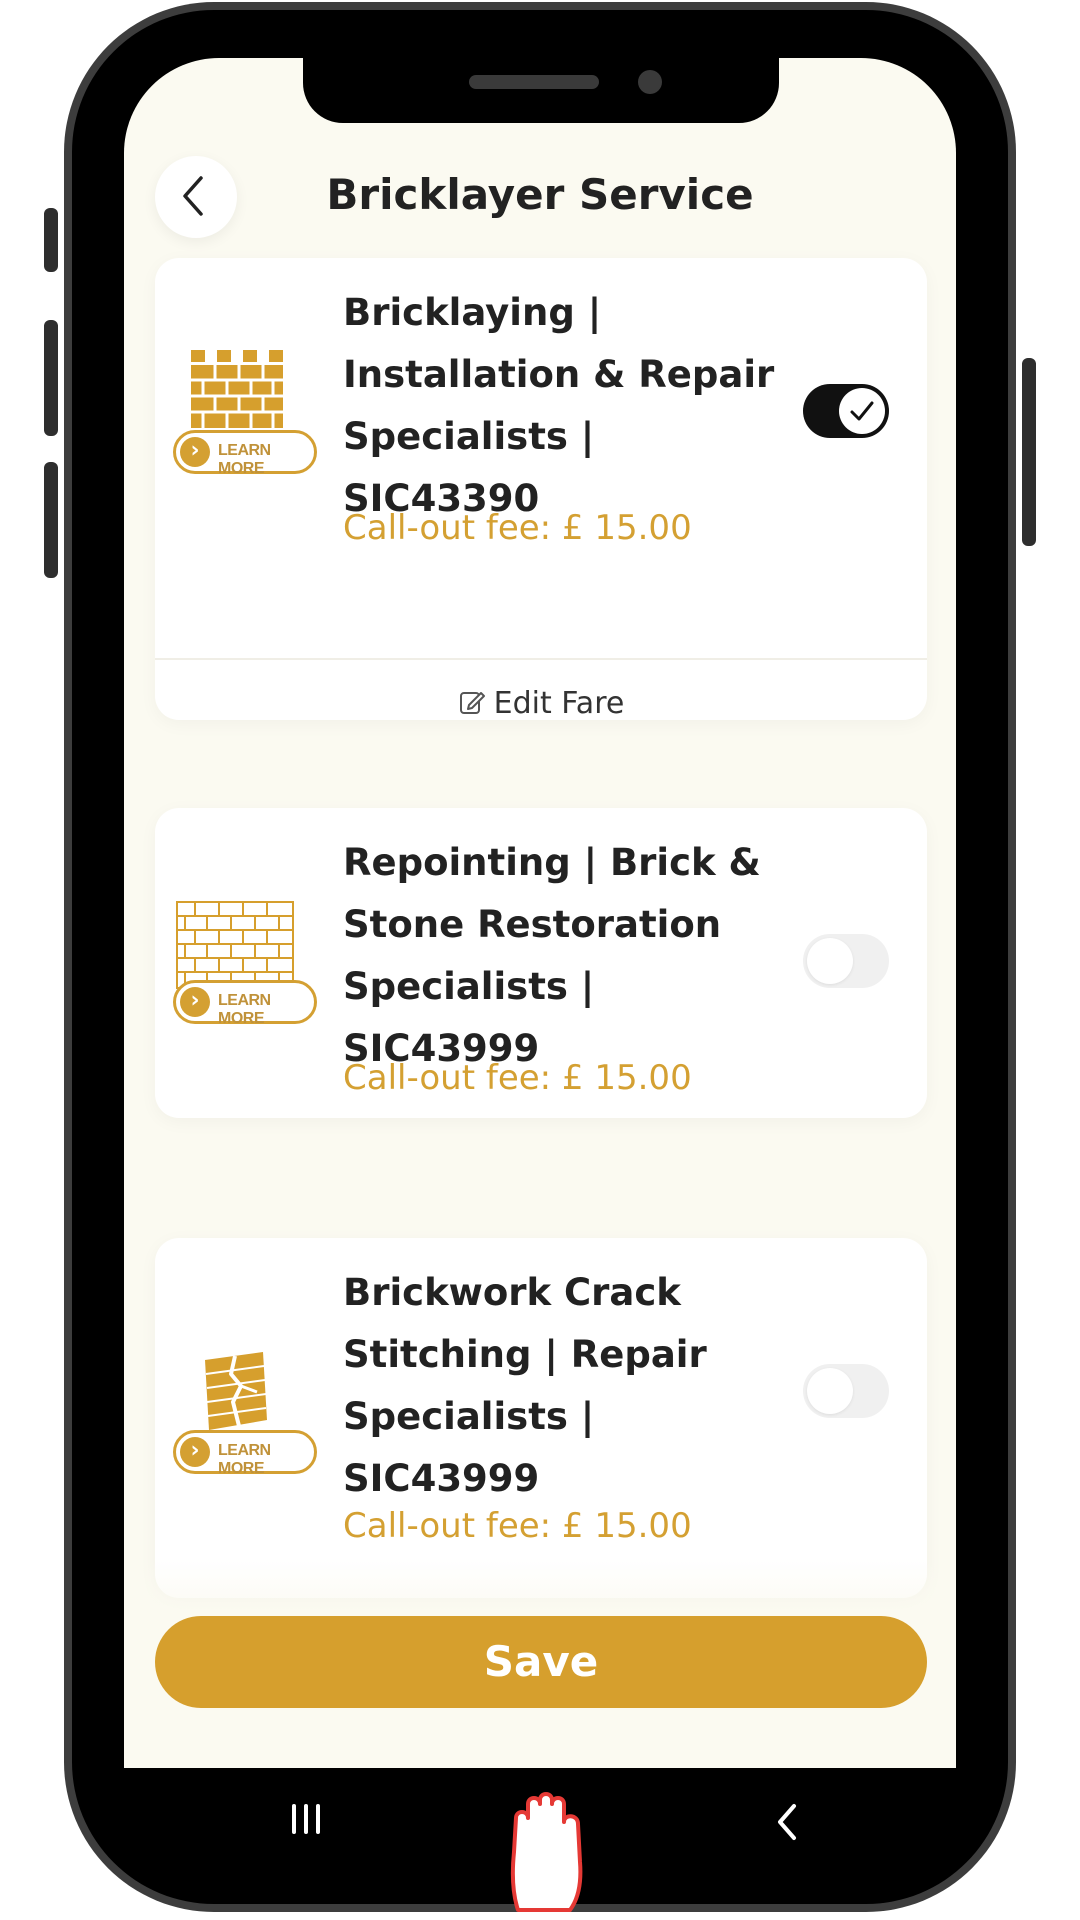 The image size is (1080, 1920). I want to click on notch, so click(541, 90).